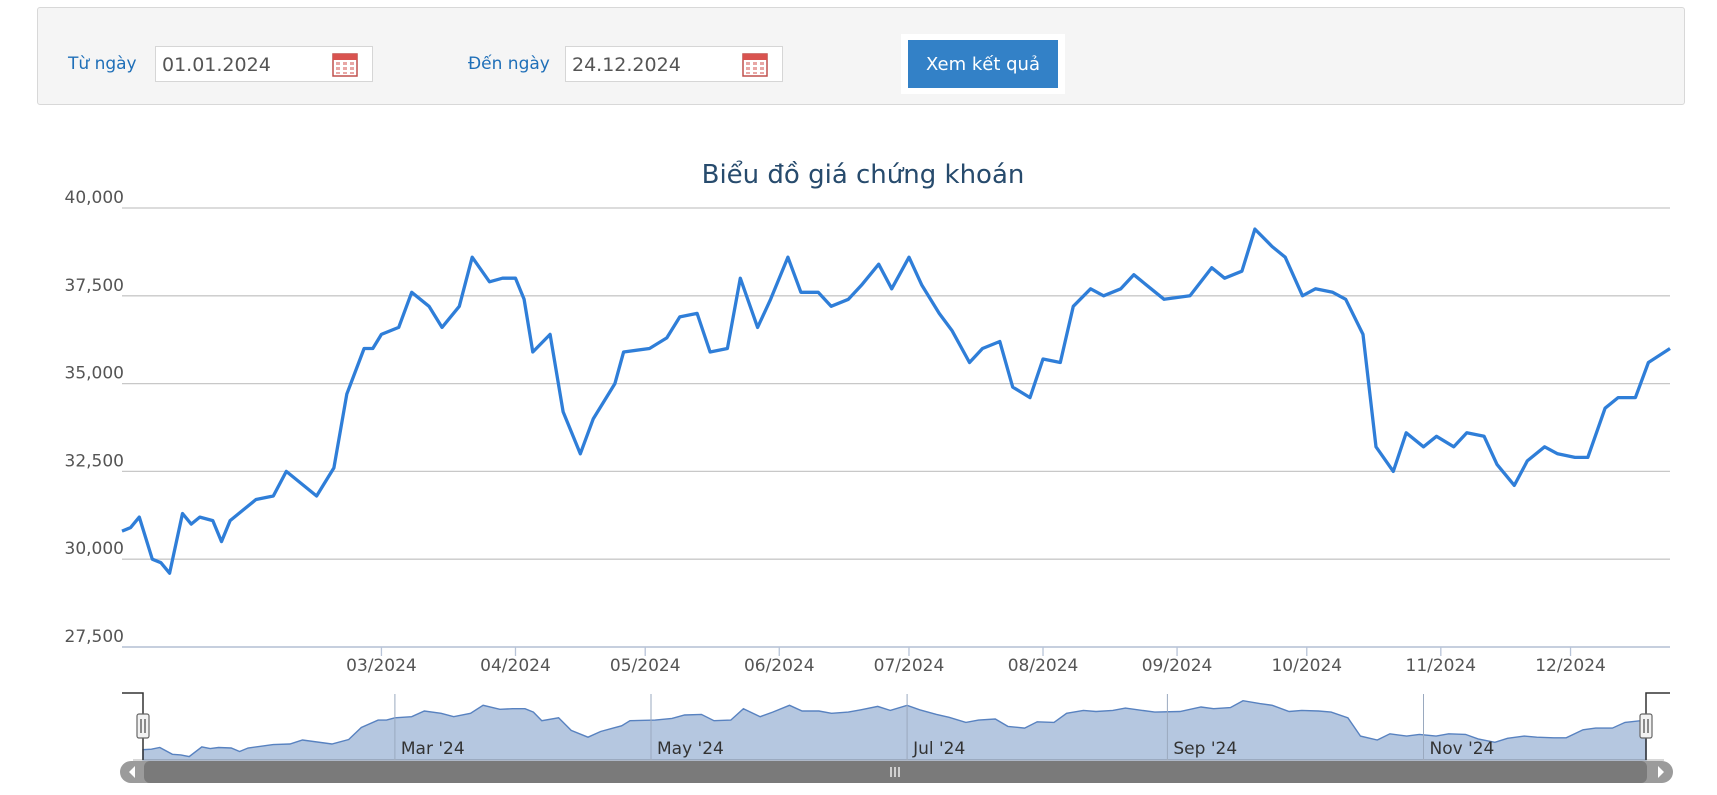 This screenshot has width=1717, height=795. Describe the element at coordinates (94, 461) in the screenshot. I see `y-tick-label: 32,500` at that location.